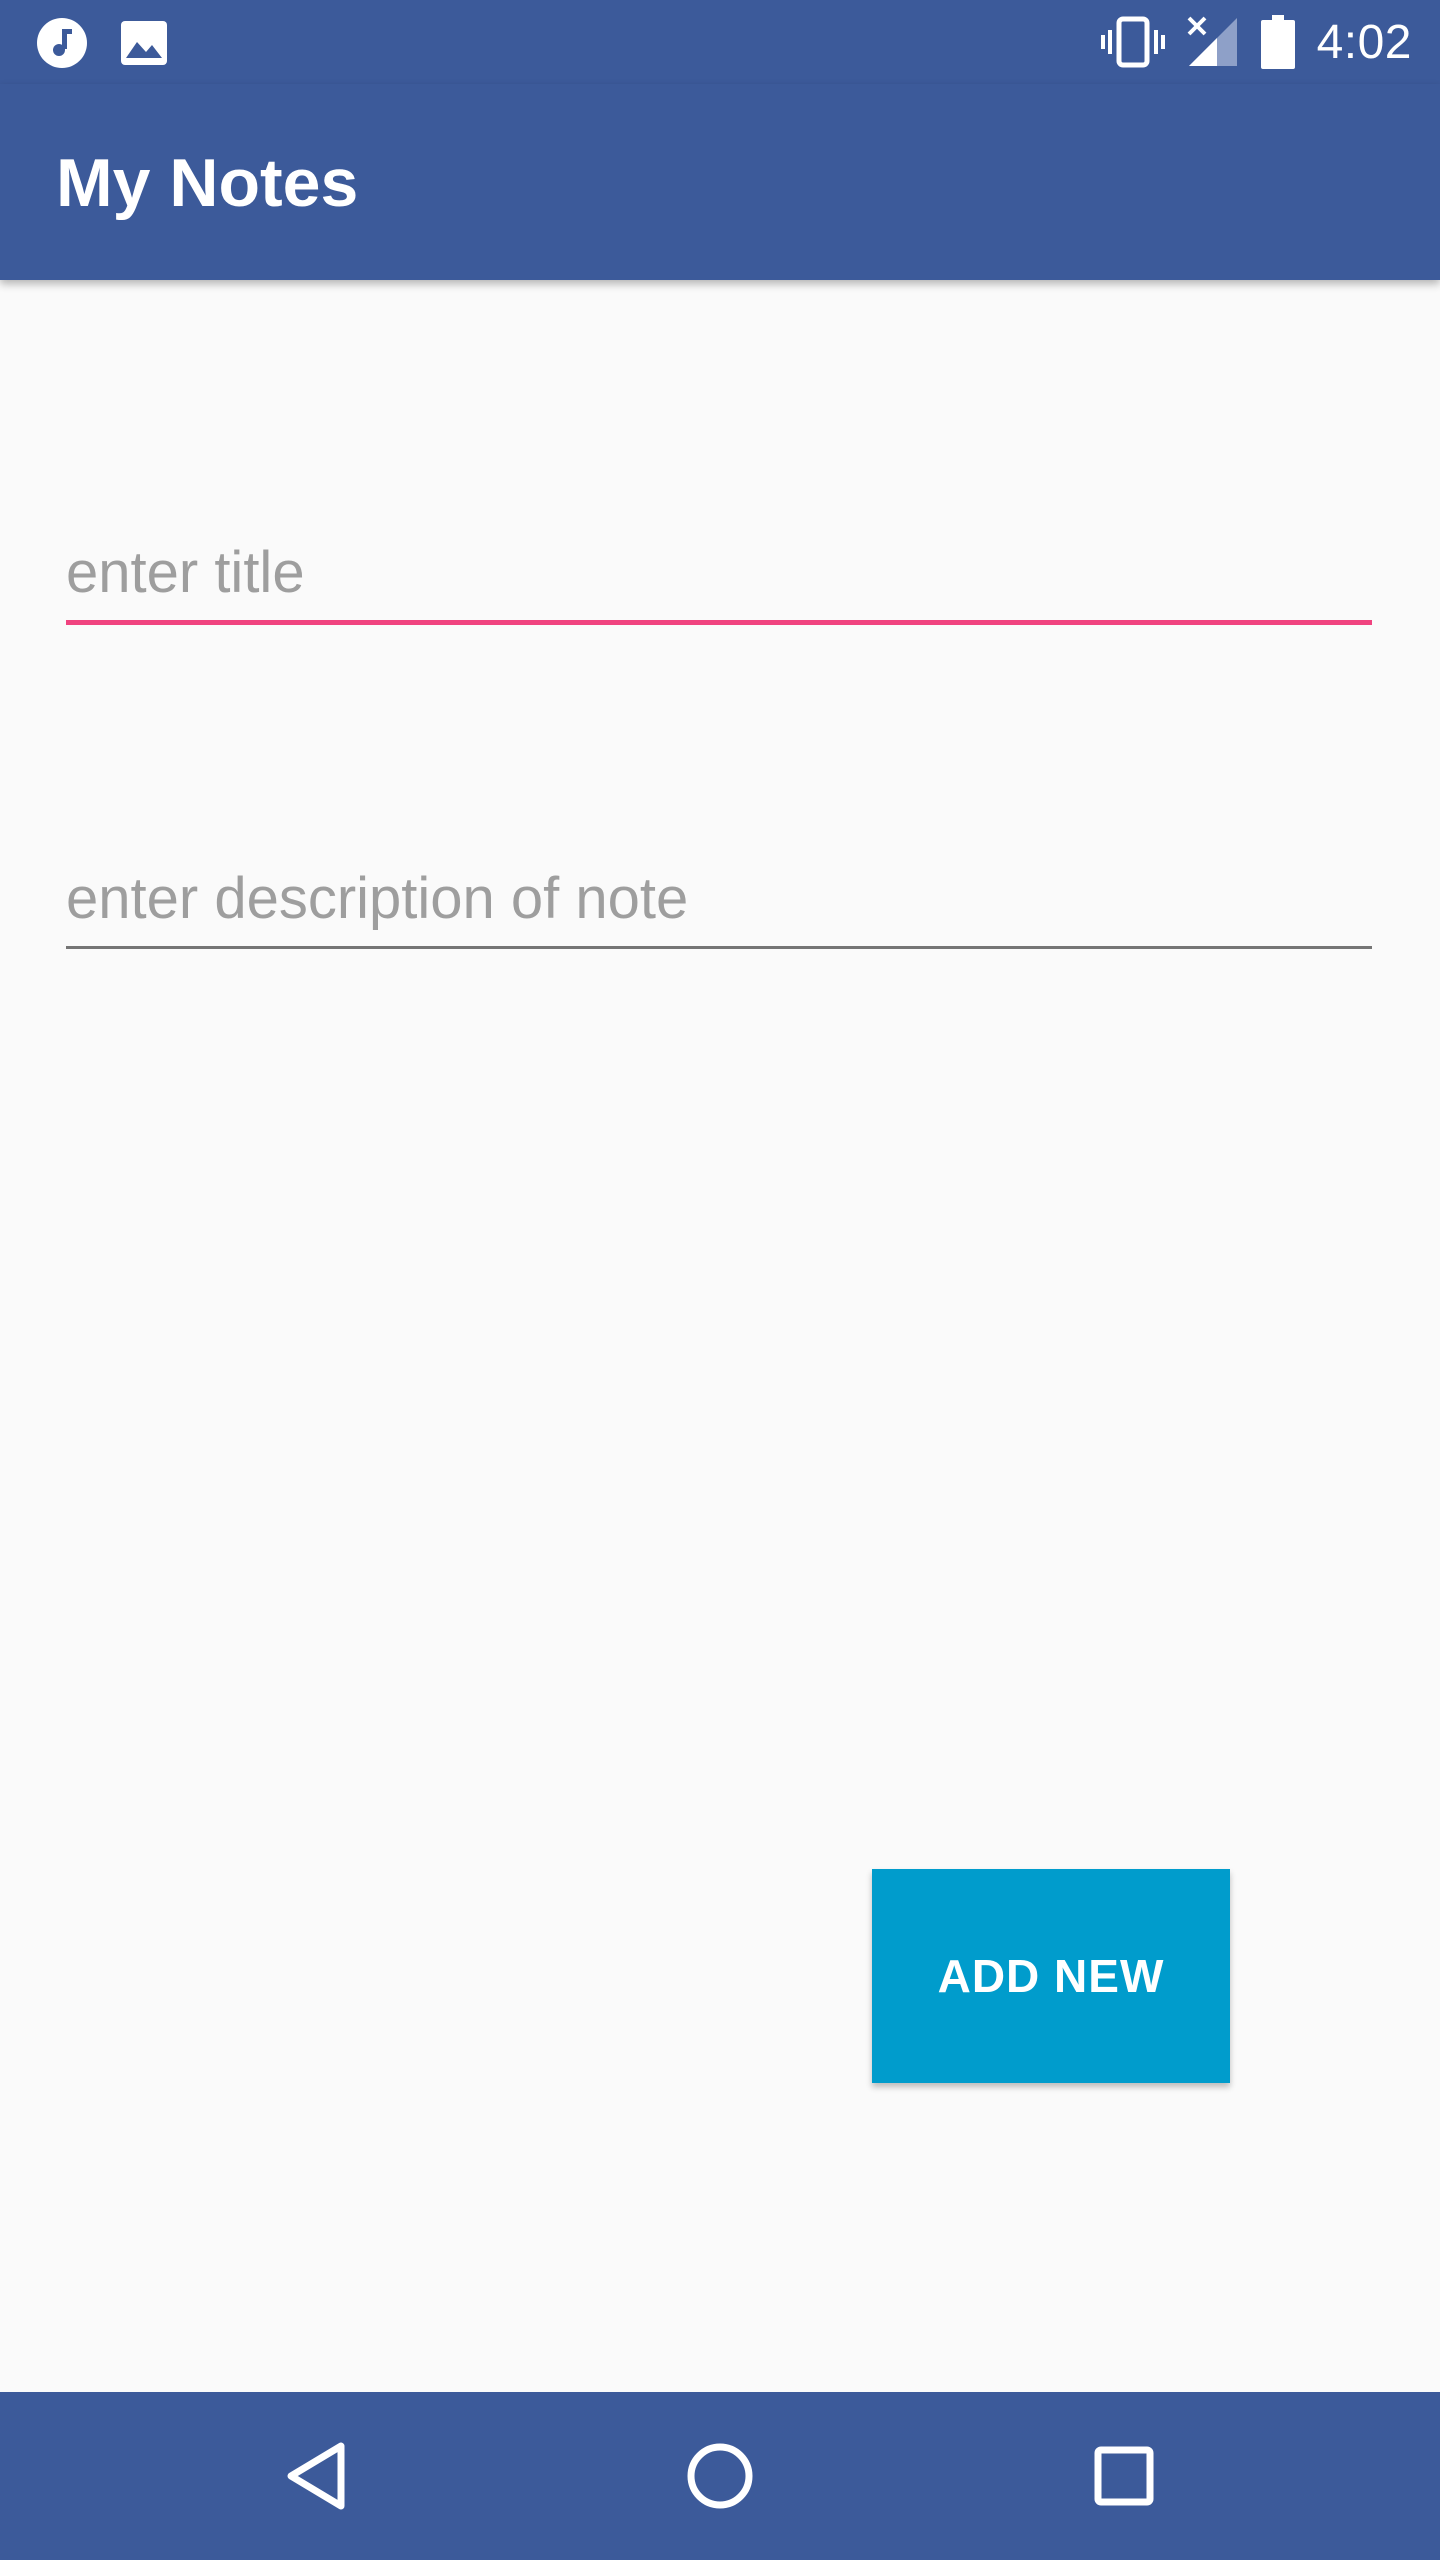  I want to click on description-input, so click(719, 901).